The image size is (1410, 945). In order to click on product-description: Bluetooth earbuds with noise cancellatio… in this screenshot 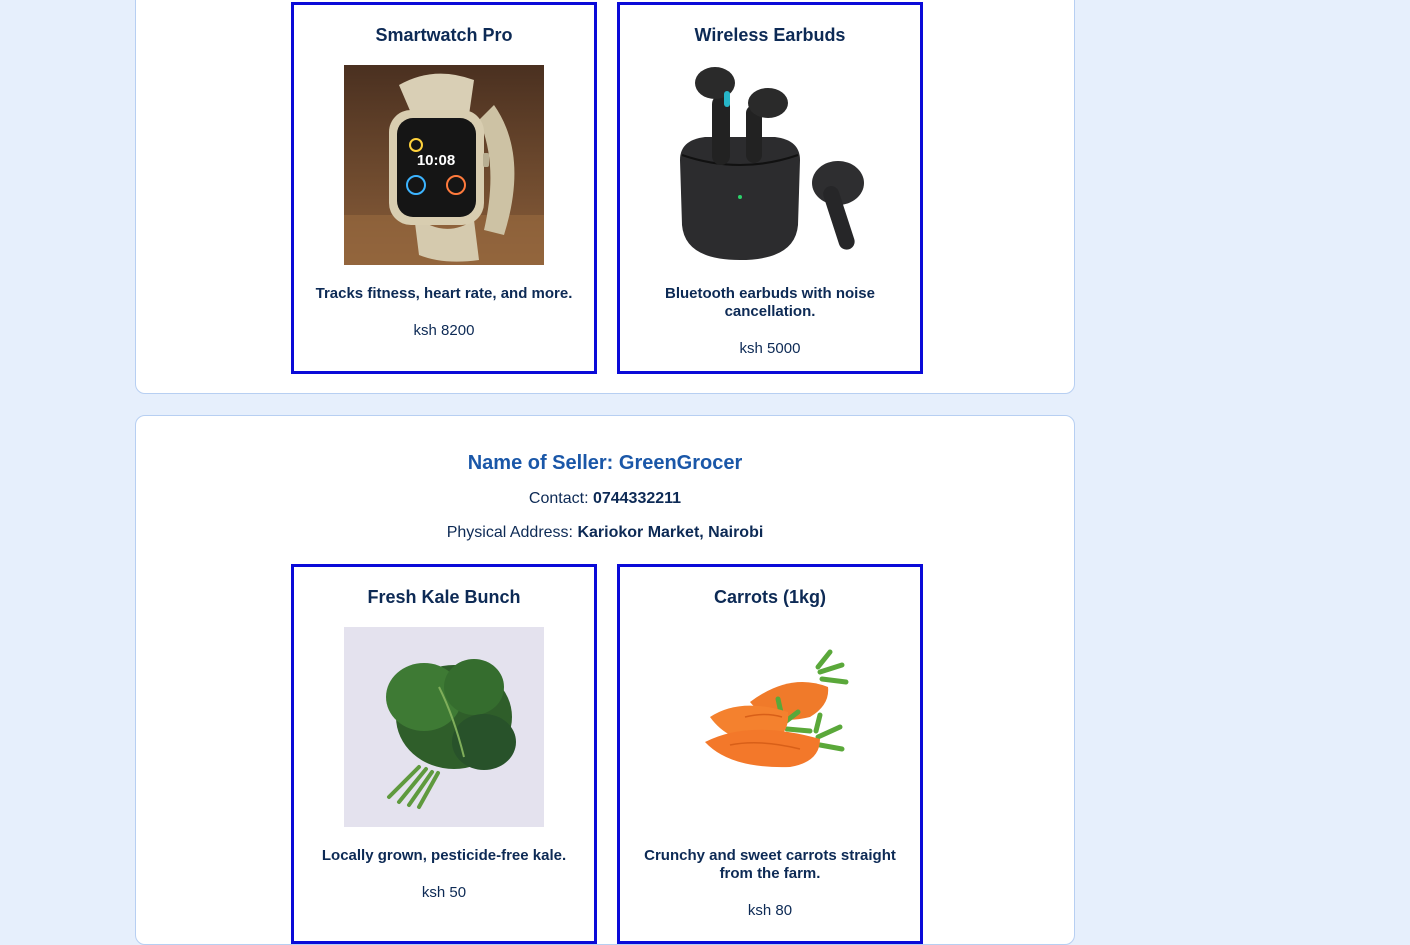, I will do `click(769, 302)`.